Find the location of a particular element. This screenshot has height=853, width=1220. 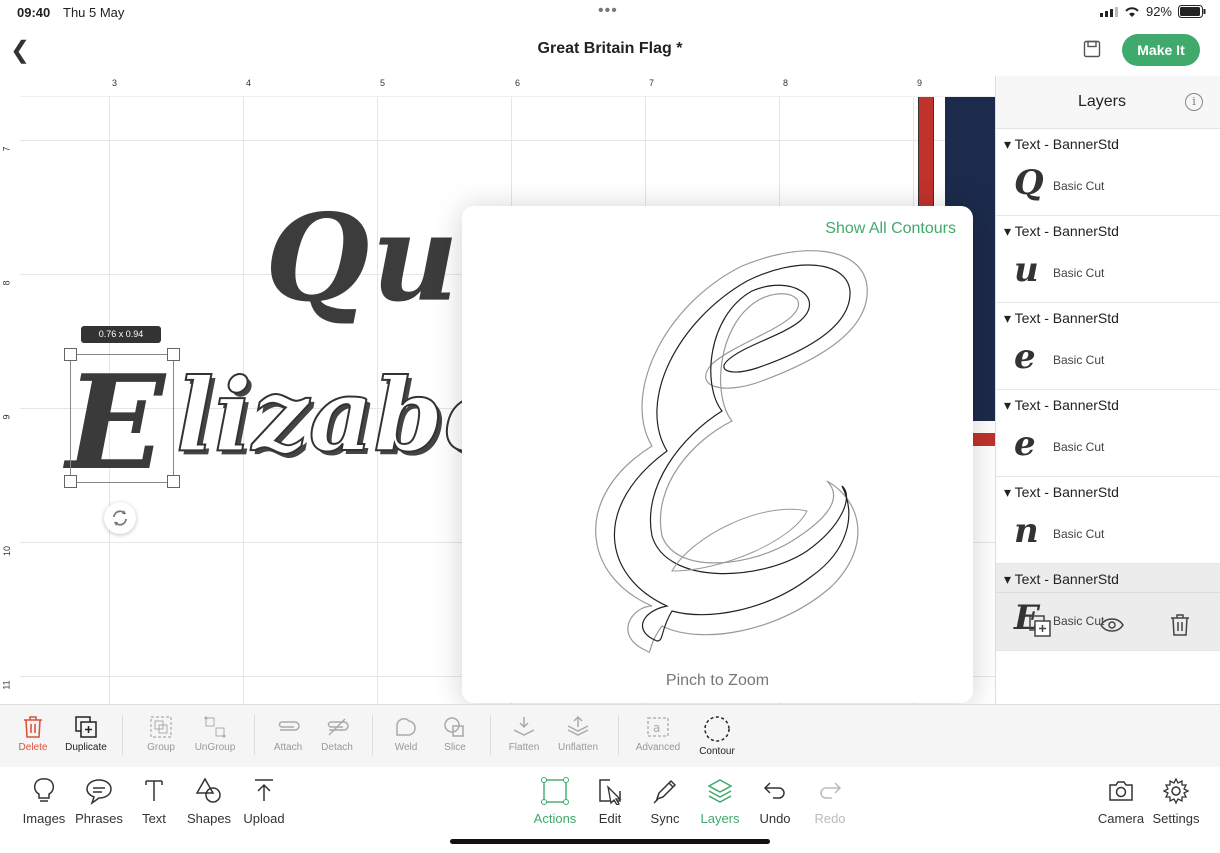

delete-label: Delete is located at coordinates (33, 747).